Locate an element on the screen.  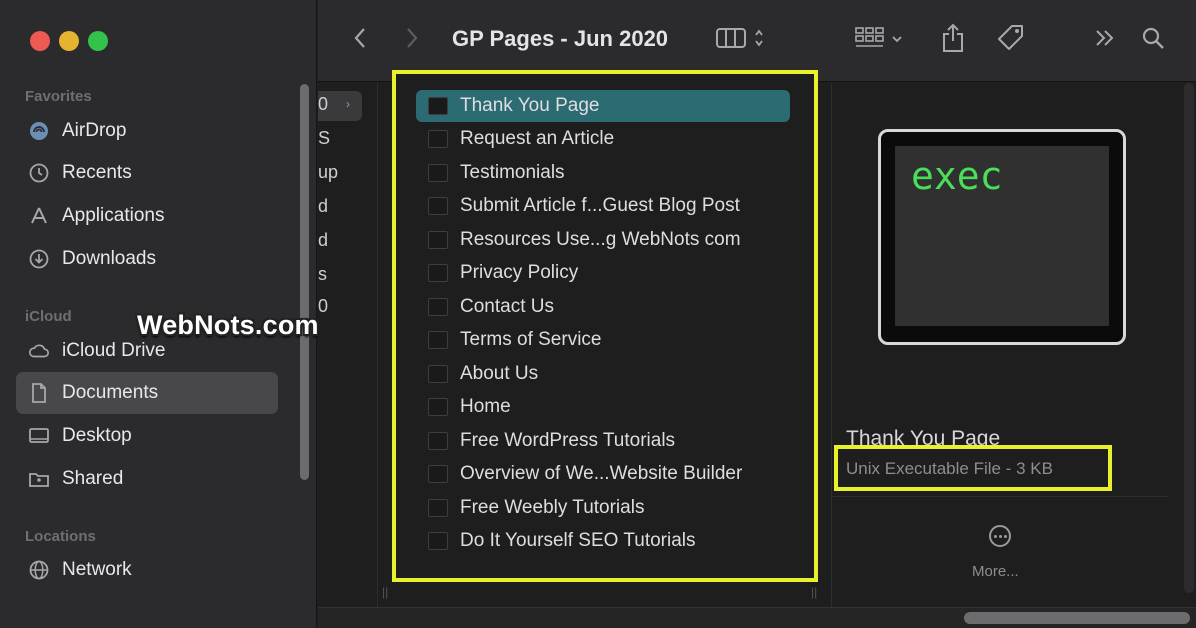
file-name: Do It Yourself SEO Tutorials is located at coordinates (578, 540).